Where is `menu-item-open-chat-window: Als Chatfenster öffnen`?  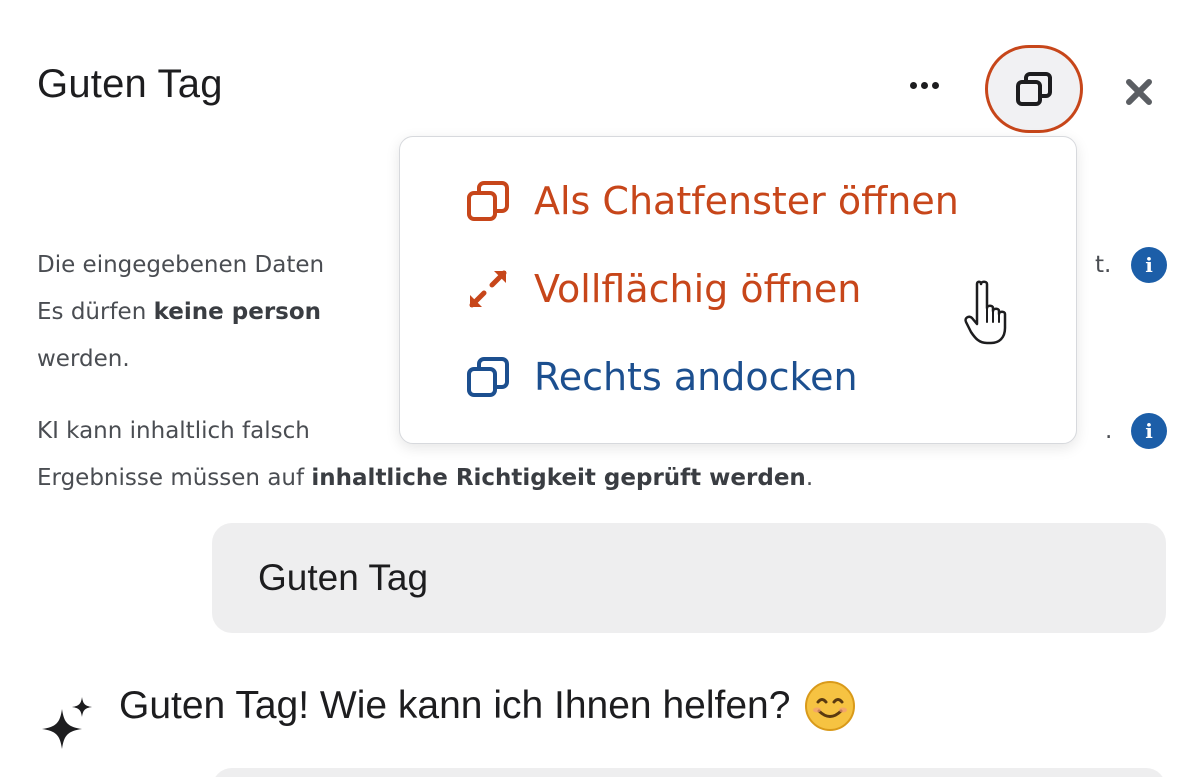 menu-item-open-chat-window: Als Chatfenster öffnen is located at coordinates (712, 201).